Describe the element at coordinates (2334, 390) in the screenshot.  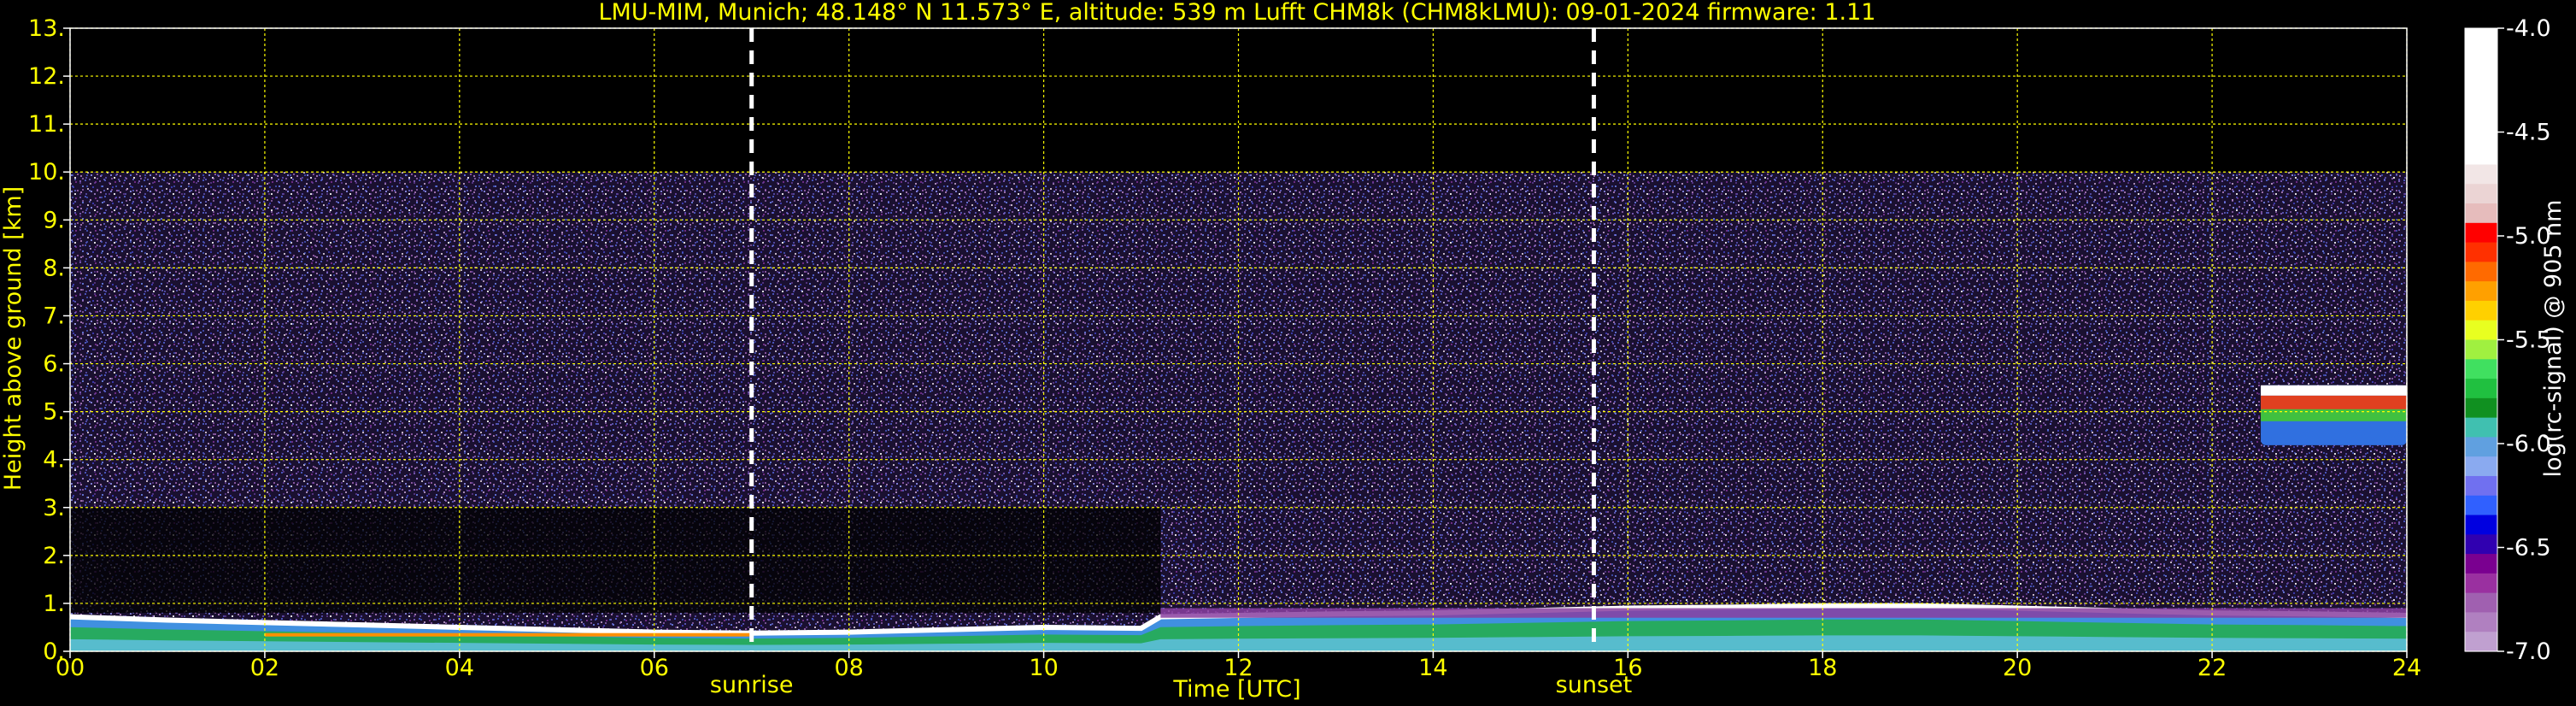
I see `cloud-top` at that location.